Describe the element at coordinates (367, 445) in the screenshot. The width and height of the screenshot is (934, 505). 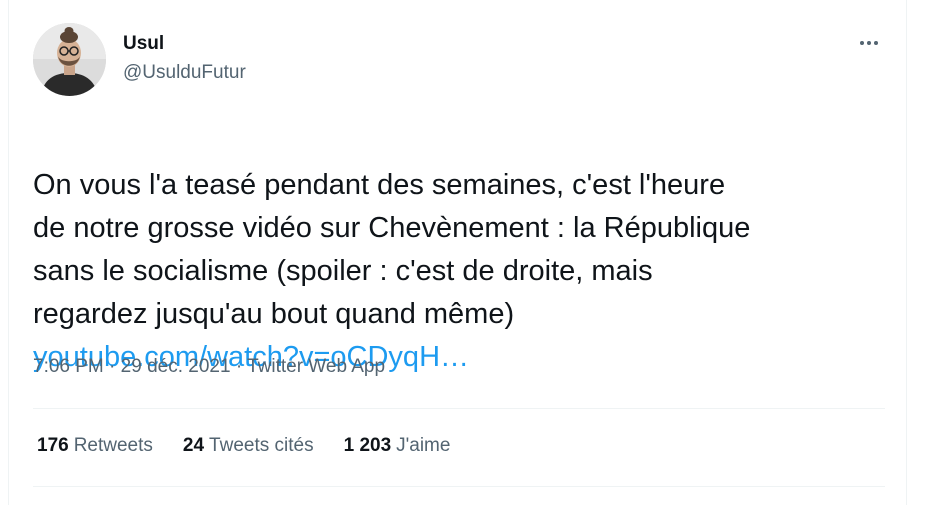
I see `likes-count: 1 203` at that location.